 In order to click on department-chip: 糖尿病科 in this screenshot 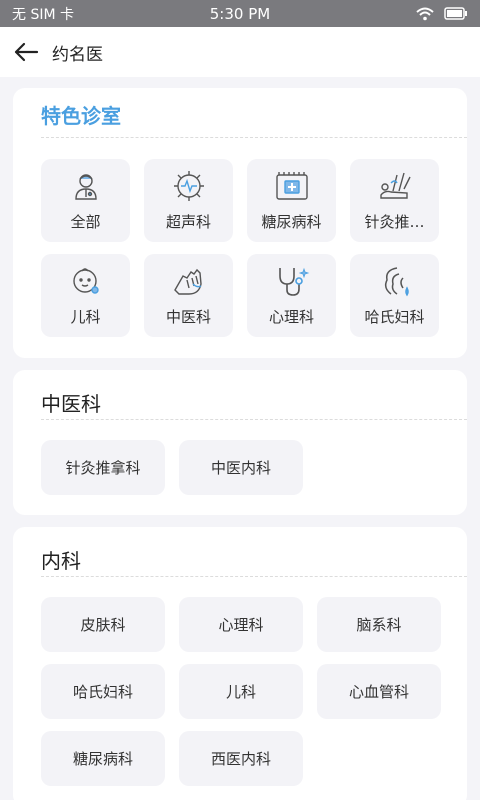, I will do `click(103, 758)`.